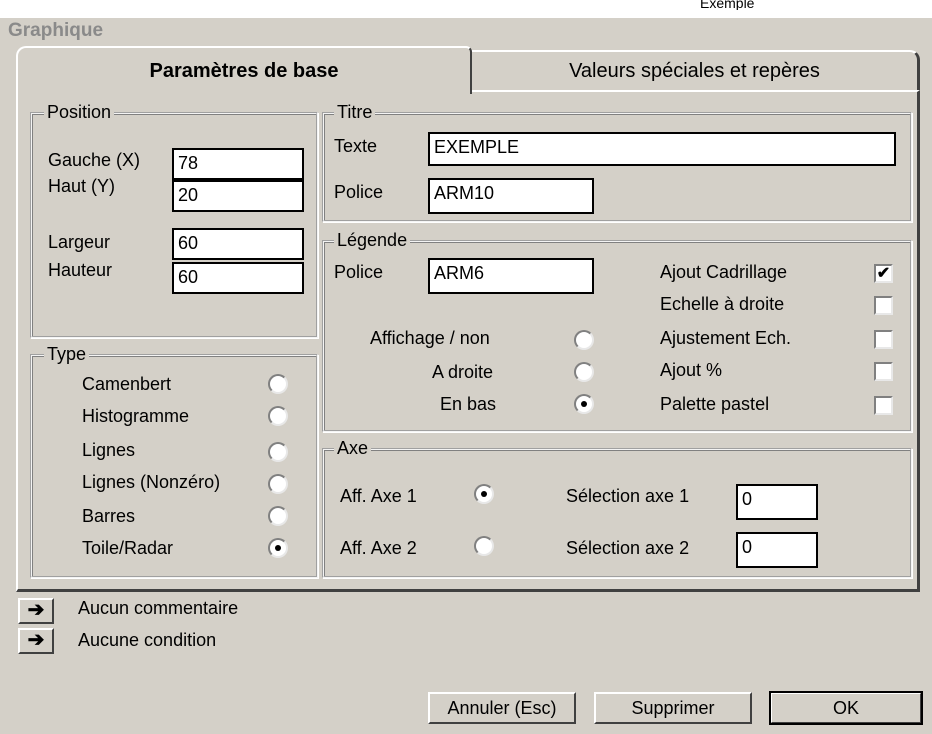 Image resolution: width=932 pixels, height=734 pixels. I want to click on ajout-cadrillage-checkbox: ✔, so click(883, 273).